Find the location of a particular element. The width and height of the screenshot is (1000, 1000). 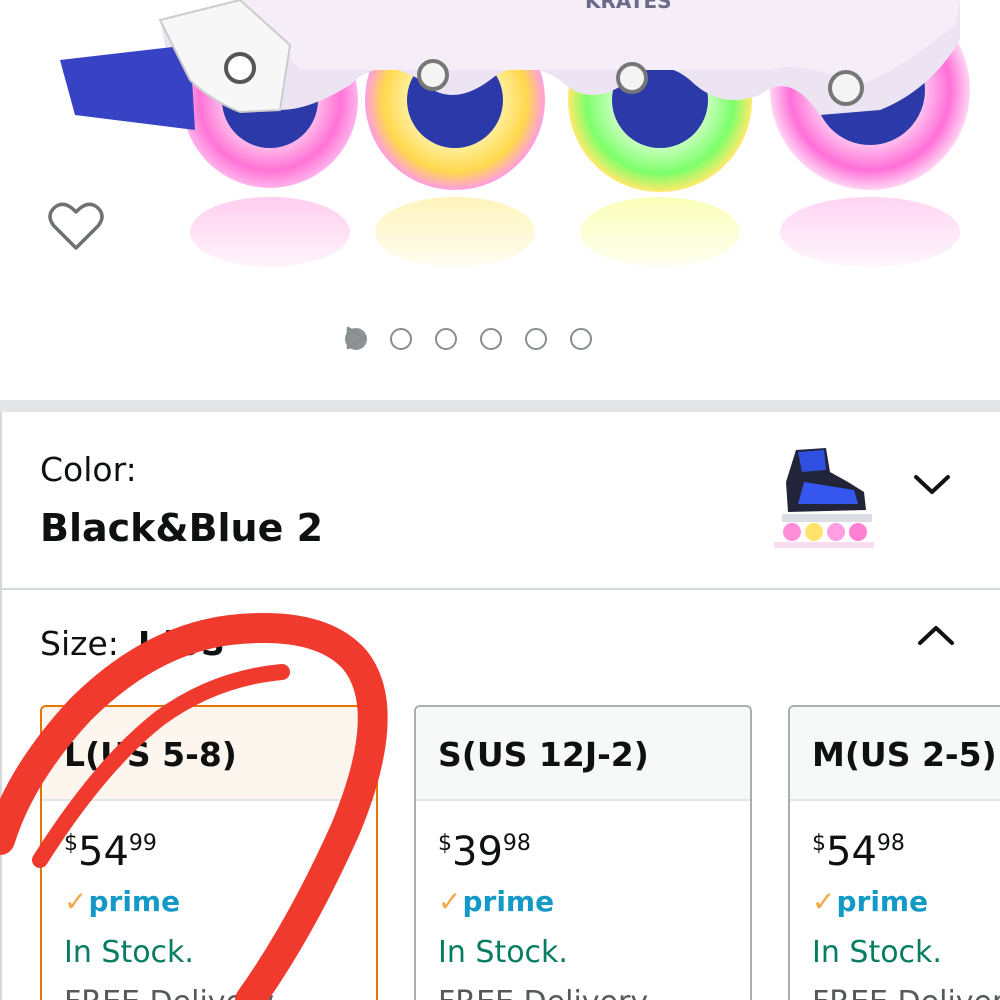

size-option-price: $5498 is located at coordinates (858, 852).